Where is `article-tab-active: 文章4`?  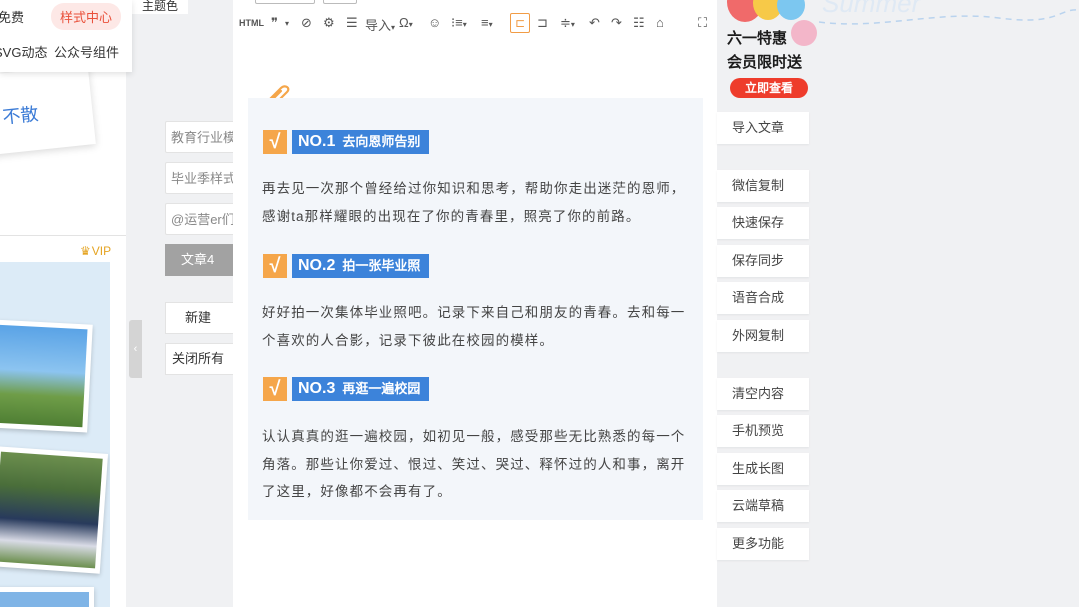 article-tab-active: 文章4 is located at coordinates (202, 260).